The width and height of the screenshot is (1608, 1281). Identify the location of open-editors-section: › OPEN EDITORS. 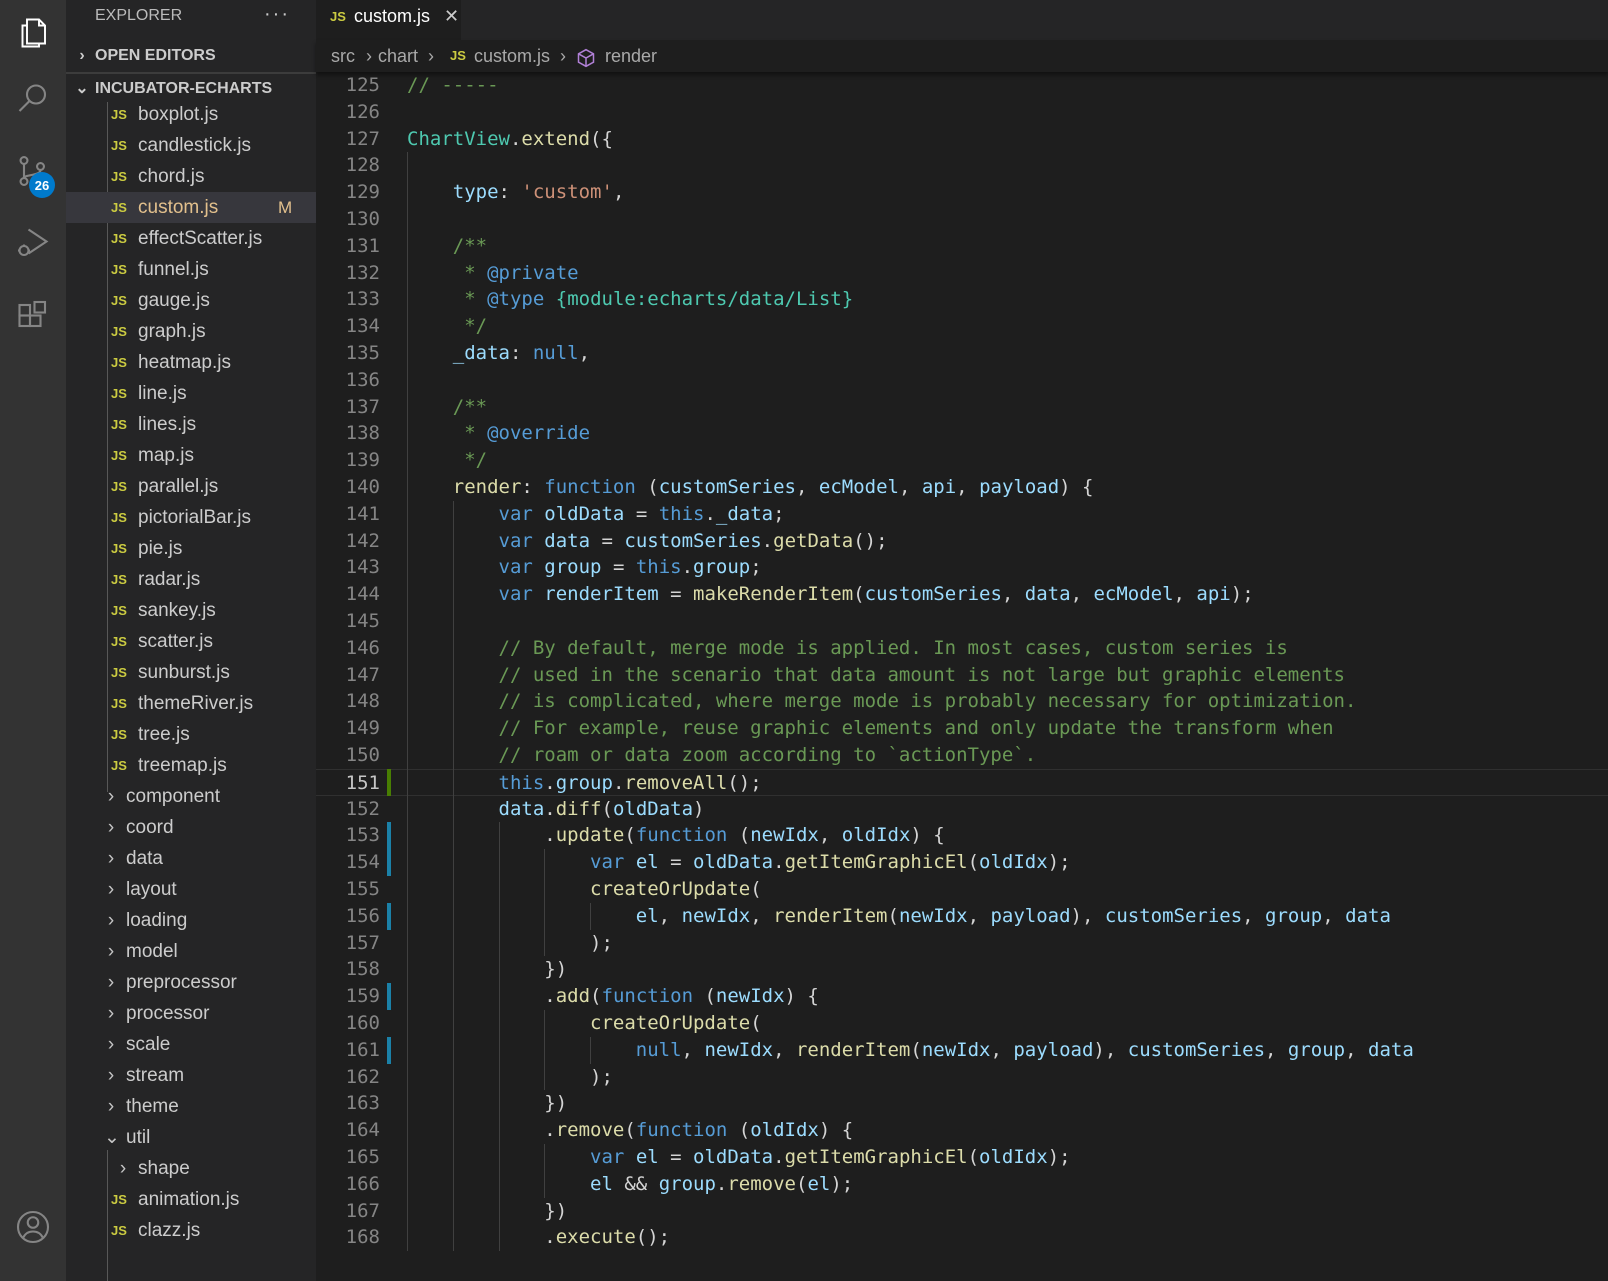
(191, 56).